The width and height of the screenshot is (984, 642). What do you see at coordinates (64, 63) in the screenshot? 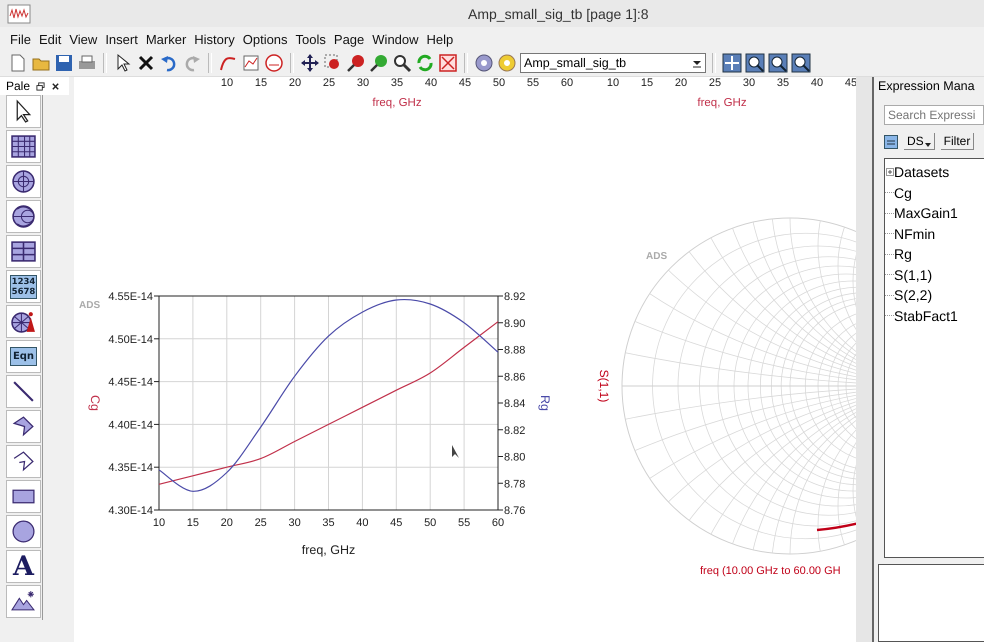
I see `save-icon` at bounding box center [64, 63].